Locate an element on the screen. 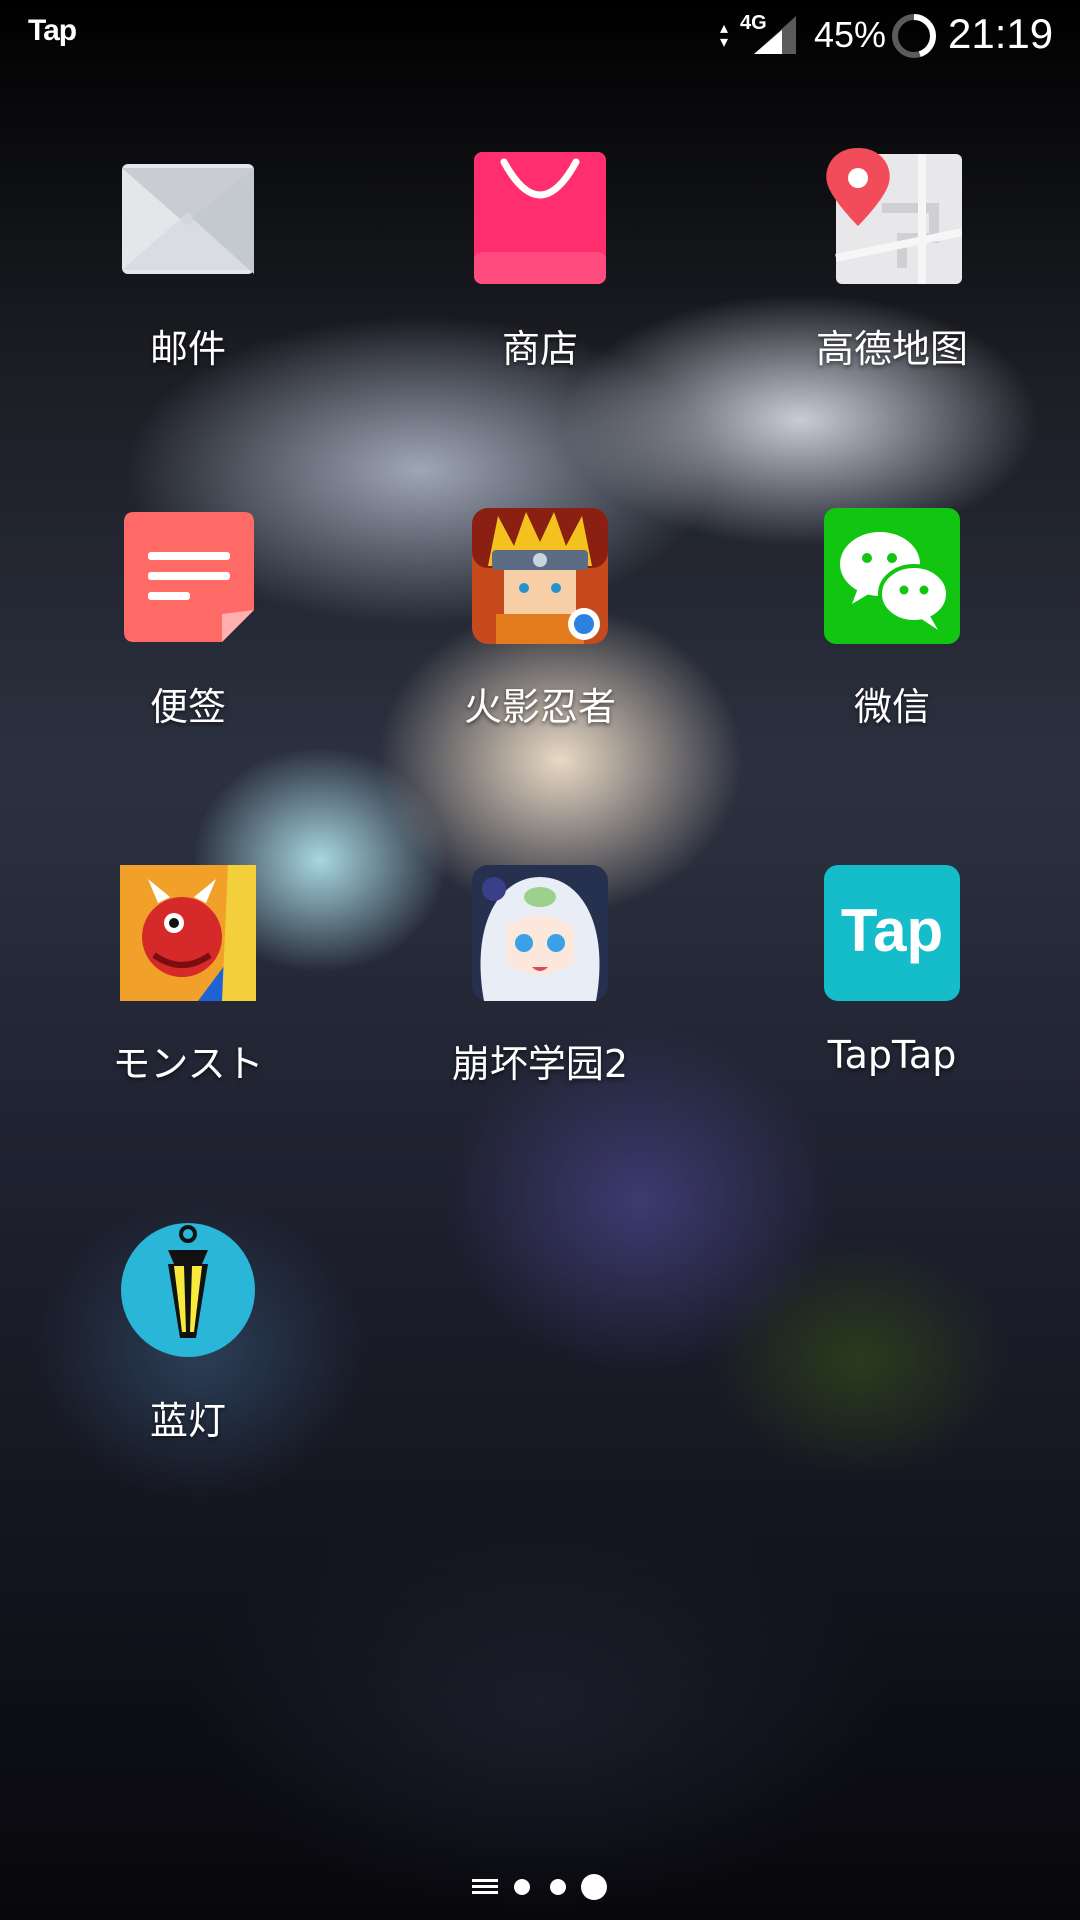  taptap-icon: Tap is located at coordinates (892, 933).